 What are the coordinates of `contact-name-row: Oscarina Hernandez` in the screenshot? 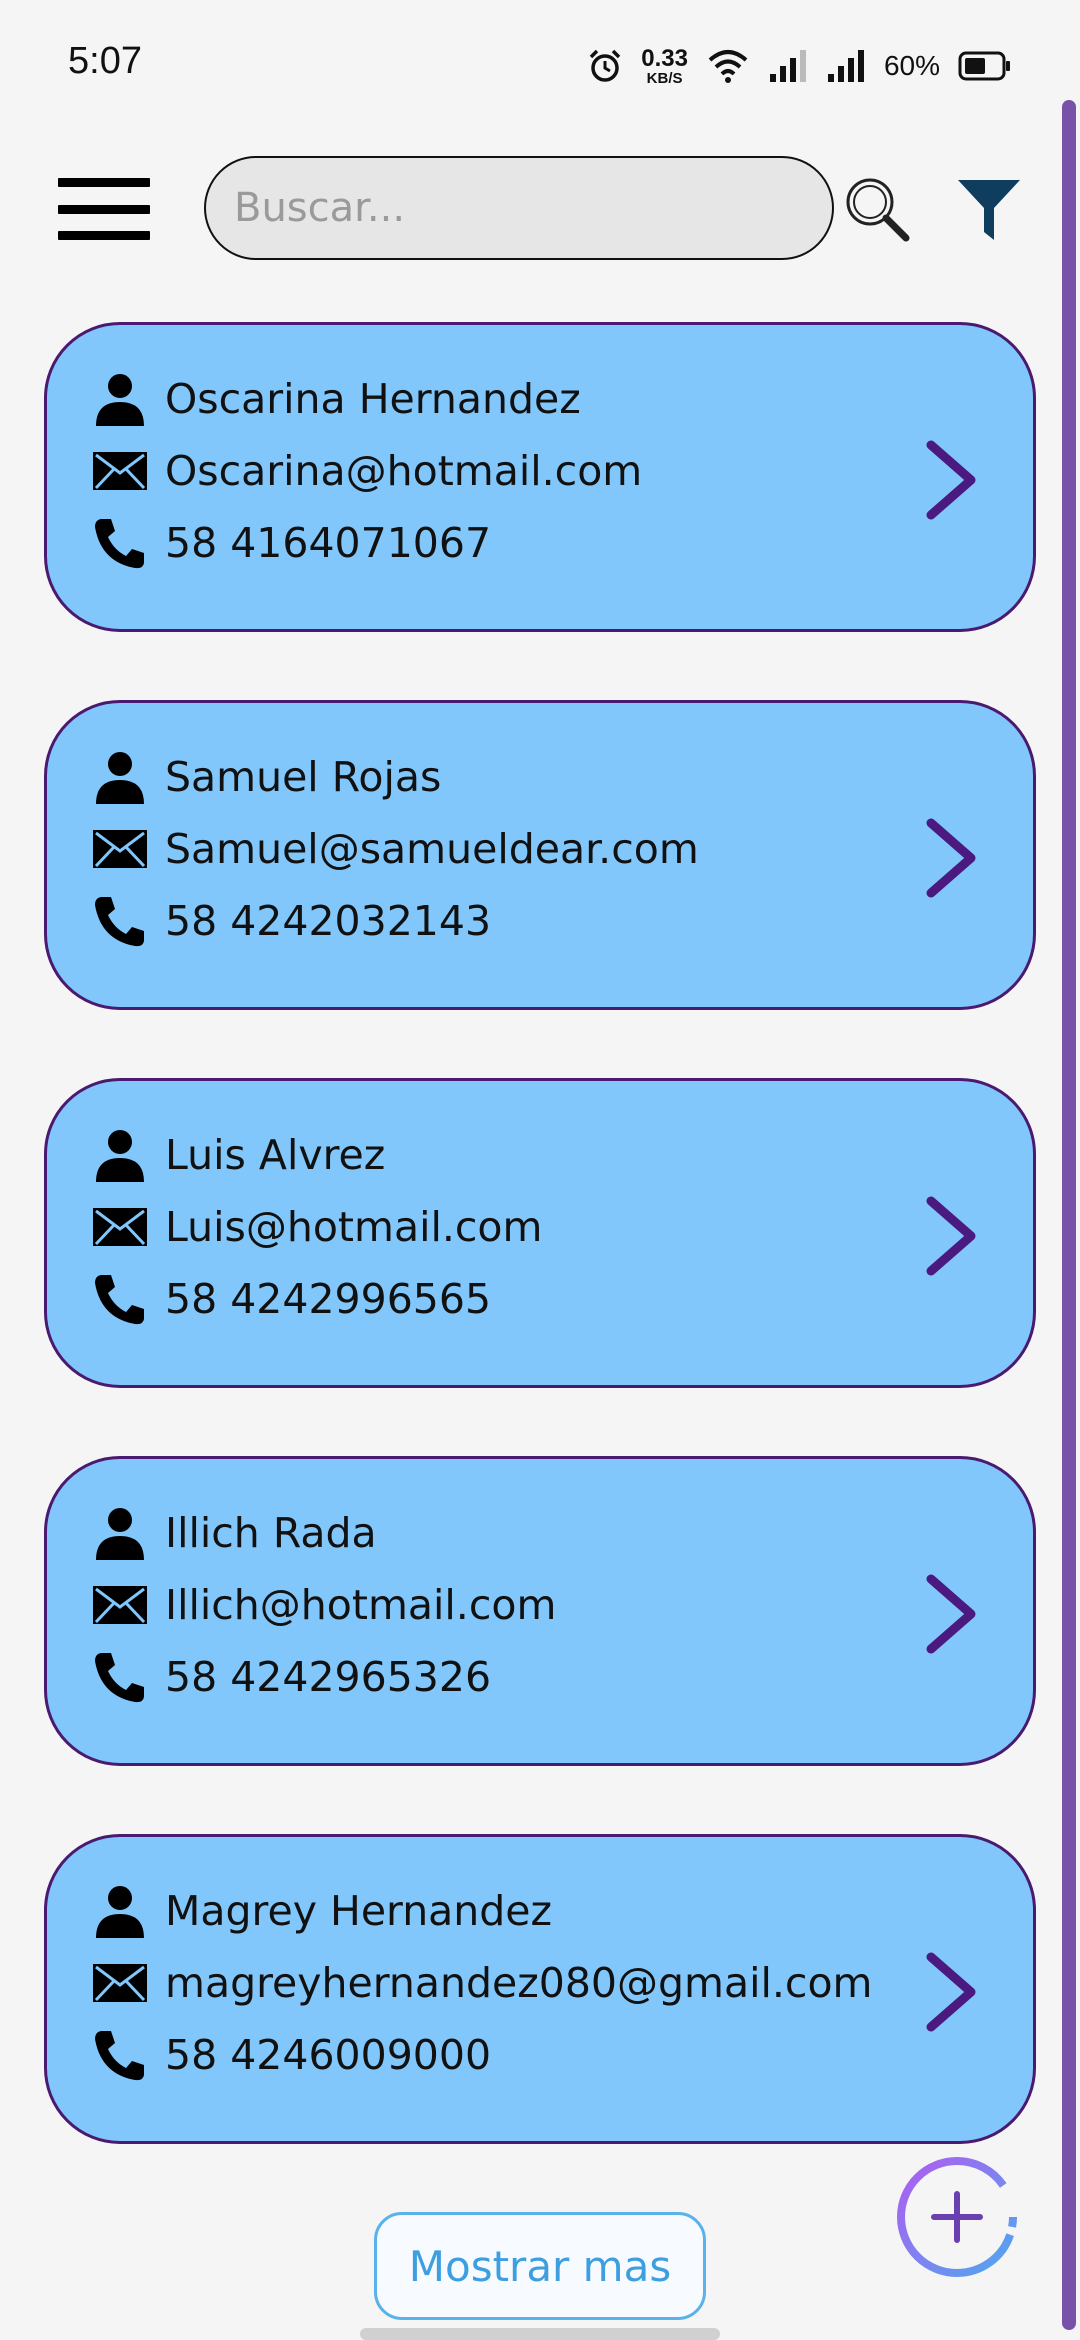 It's located at (336, 399).